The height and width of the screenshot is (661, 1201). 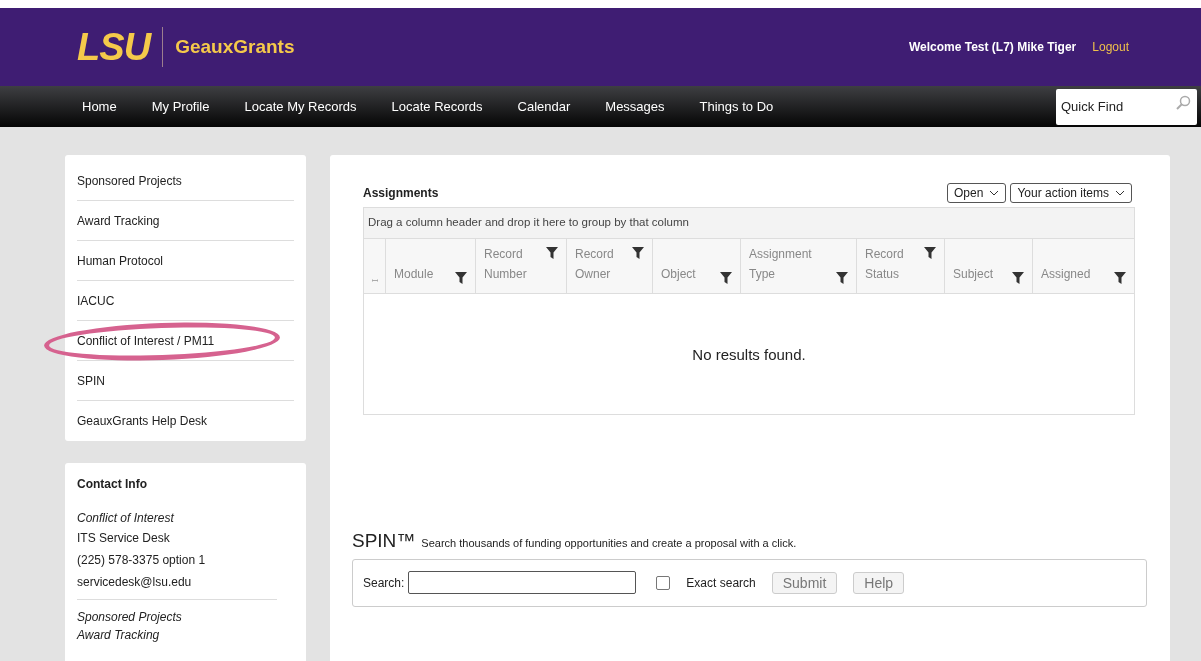 I want to click on spin-button: Submit, so click(x=804, y=582).